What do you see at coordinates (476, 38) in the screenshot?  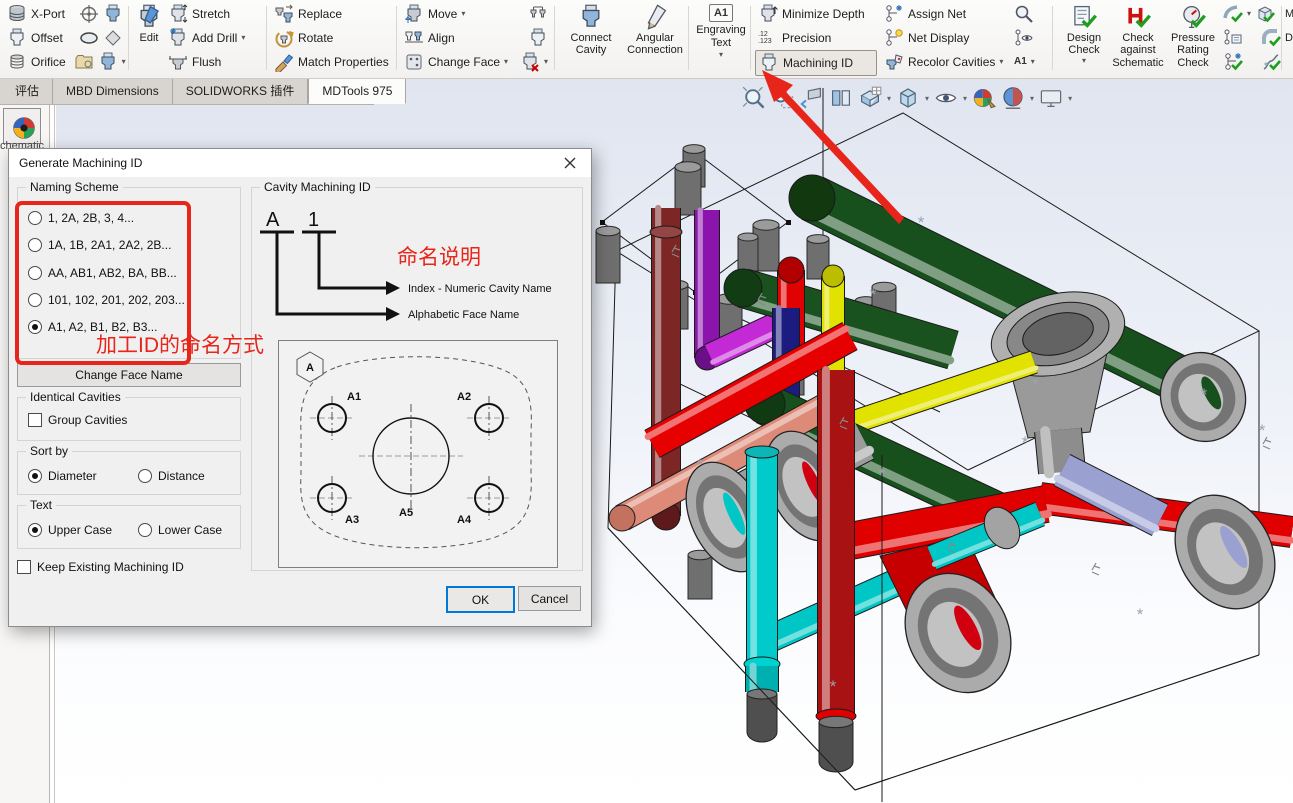 I see `align-button: Align` at bounding box center [476, 38].